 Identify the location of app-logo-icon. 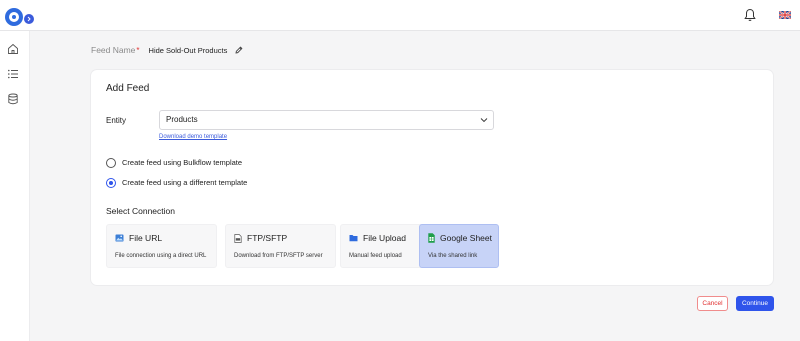
(14, 17).